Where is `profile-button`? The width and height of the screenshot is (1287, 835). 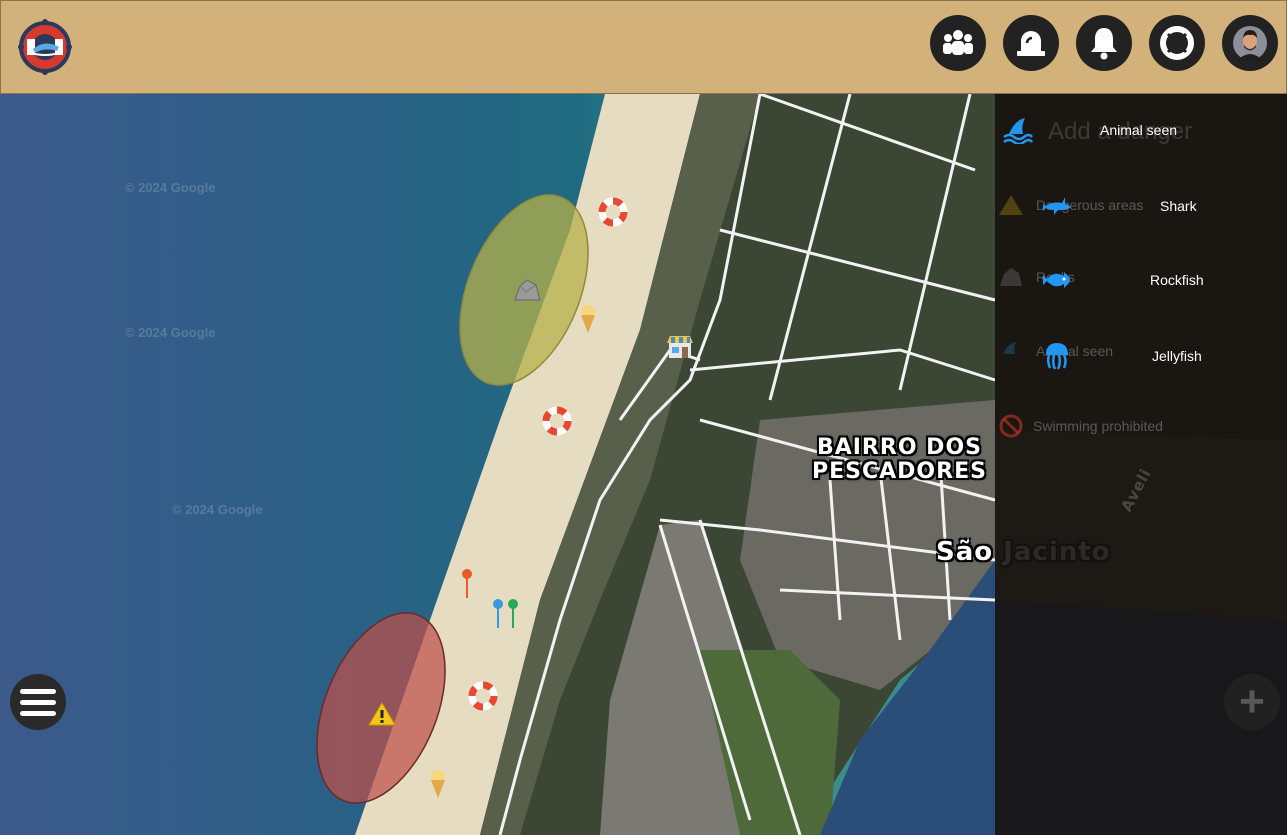
profile-button is located at coordinates (1250, 43).